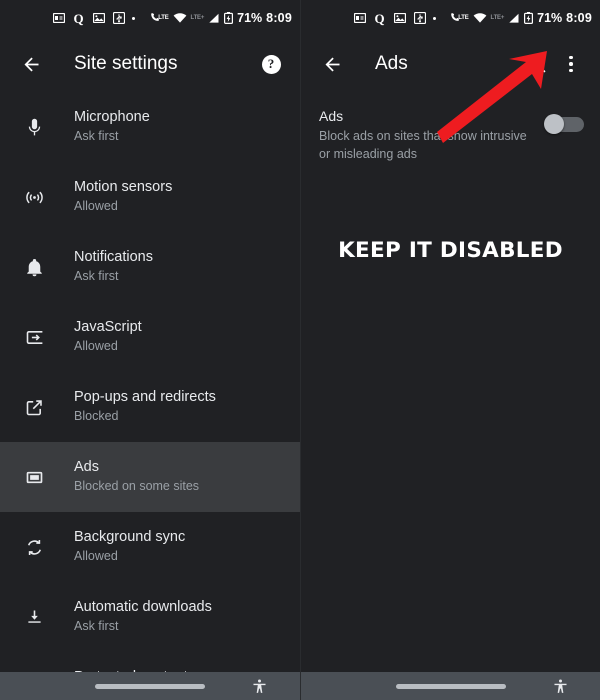  What do you see at coordinates (391, 63) in the screenshot?
I see `page-title: Ads` at bounding box center [391, 63].